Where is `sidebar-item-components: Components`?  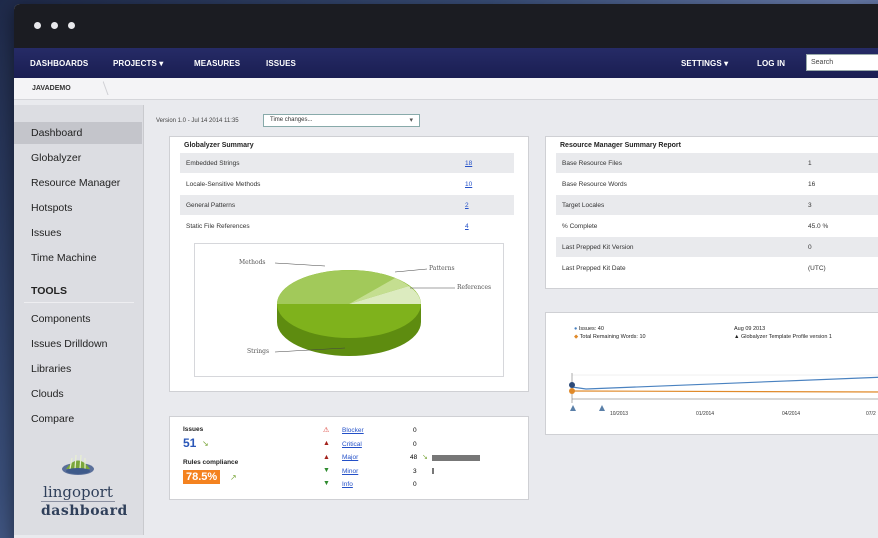
sidebar-item-components: Components is located at coordinates (78, 319).